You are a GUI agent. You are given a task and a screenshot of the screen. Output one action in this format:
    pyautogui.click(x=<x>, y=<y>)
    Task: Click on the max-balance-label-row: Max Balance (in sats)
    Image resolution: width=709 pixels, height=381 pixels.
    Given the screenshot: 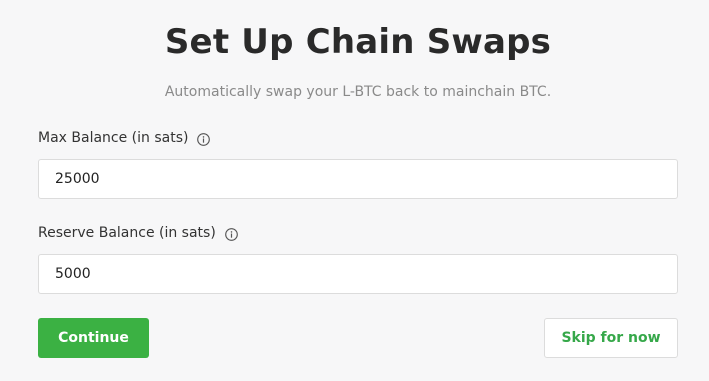 What is the action you would take?
    pyautogui.click(x=124, y=138)
    